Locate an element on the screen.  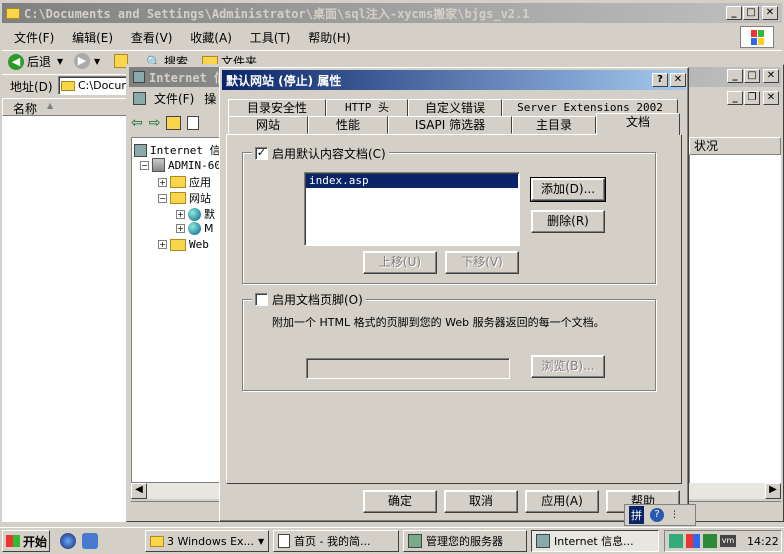
tab-performance: 性能 is located at coordinates (348, 125).